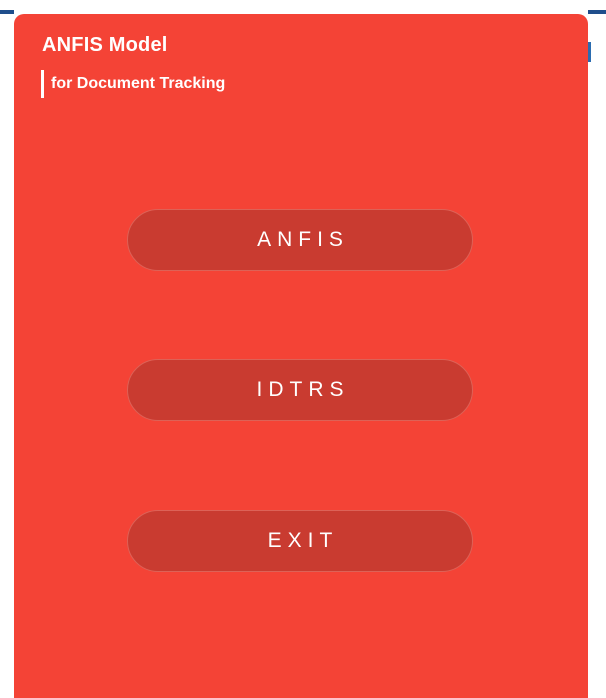  Describe the element at coordinates (300, 390) in the screenshot. I see `idtrs-button: IDTRS` at that location.